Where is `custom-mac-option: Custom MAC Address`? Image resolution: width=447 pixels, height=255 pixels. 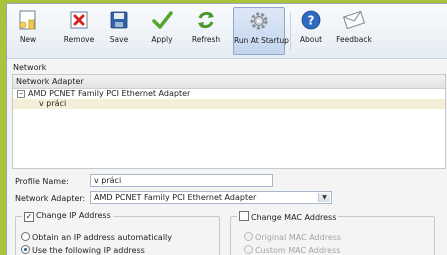
custom-mac-option: Custom MAC Address is located at coordinates (292, 250).